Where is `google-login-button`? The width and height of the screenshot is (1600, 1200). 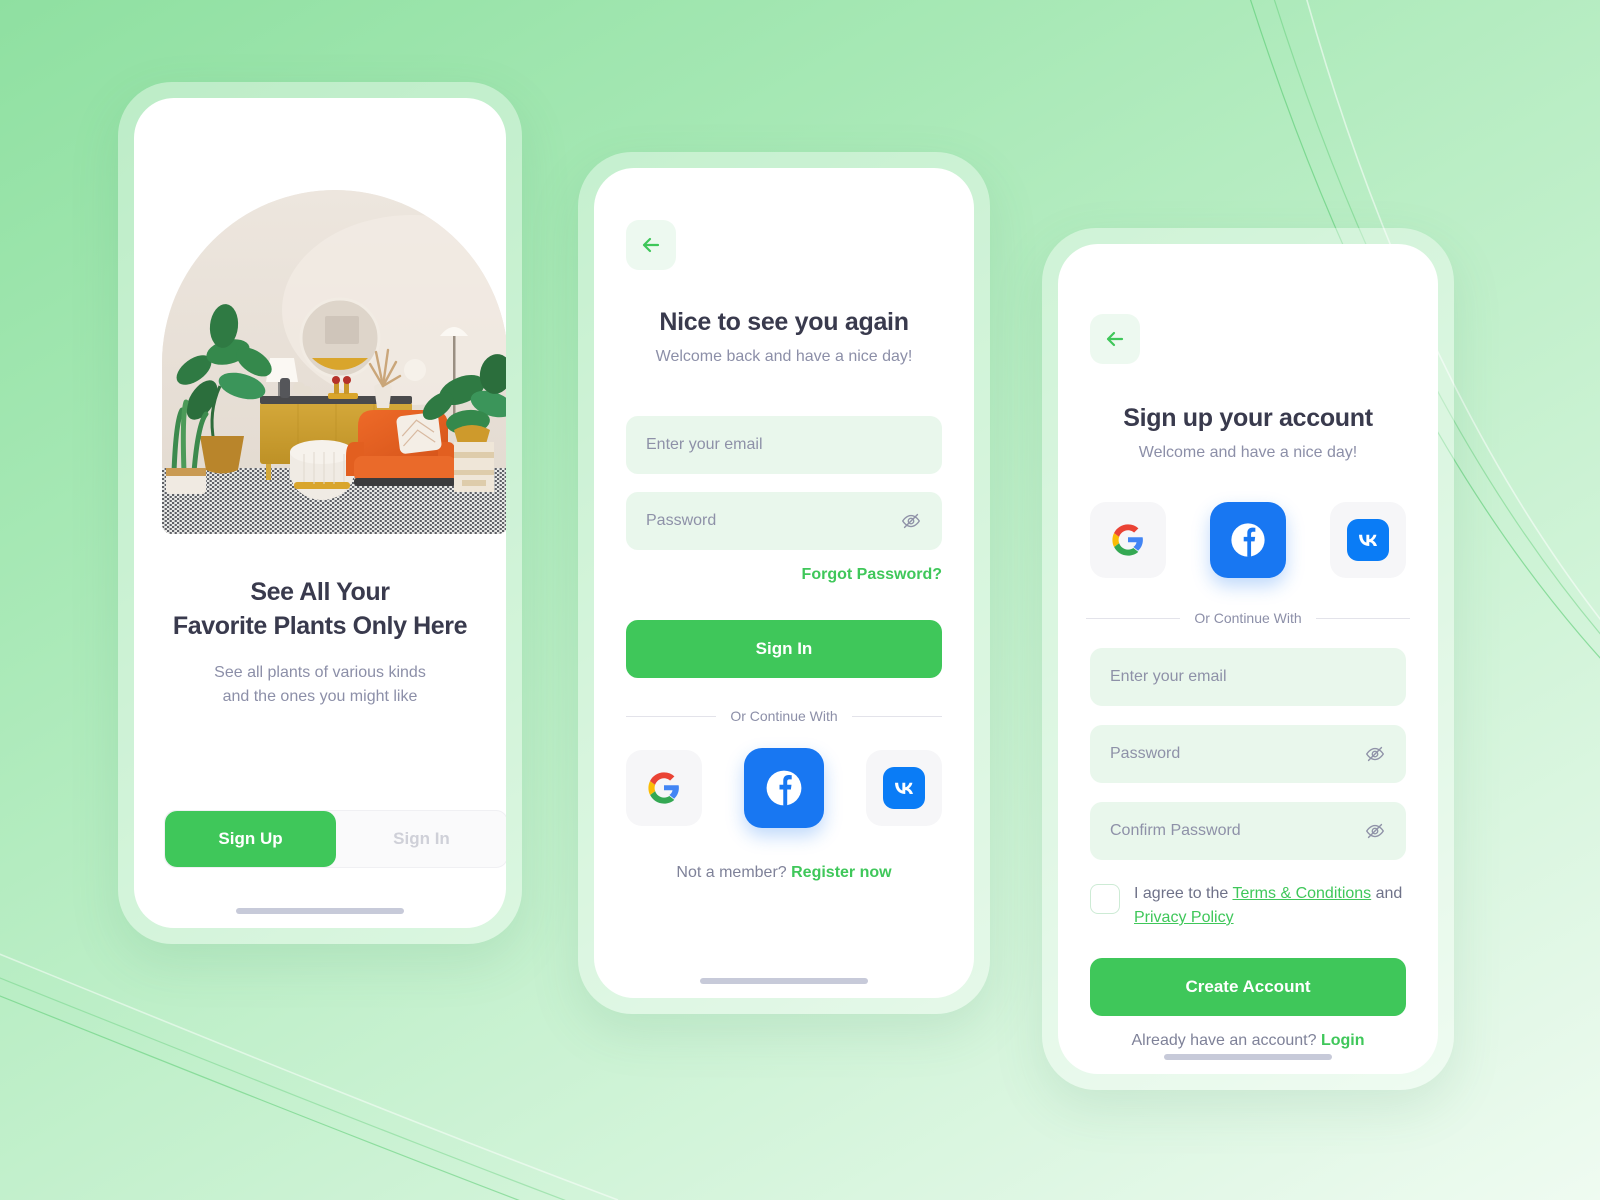 google-login-button is located at coordinates (664, 788).